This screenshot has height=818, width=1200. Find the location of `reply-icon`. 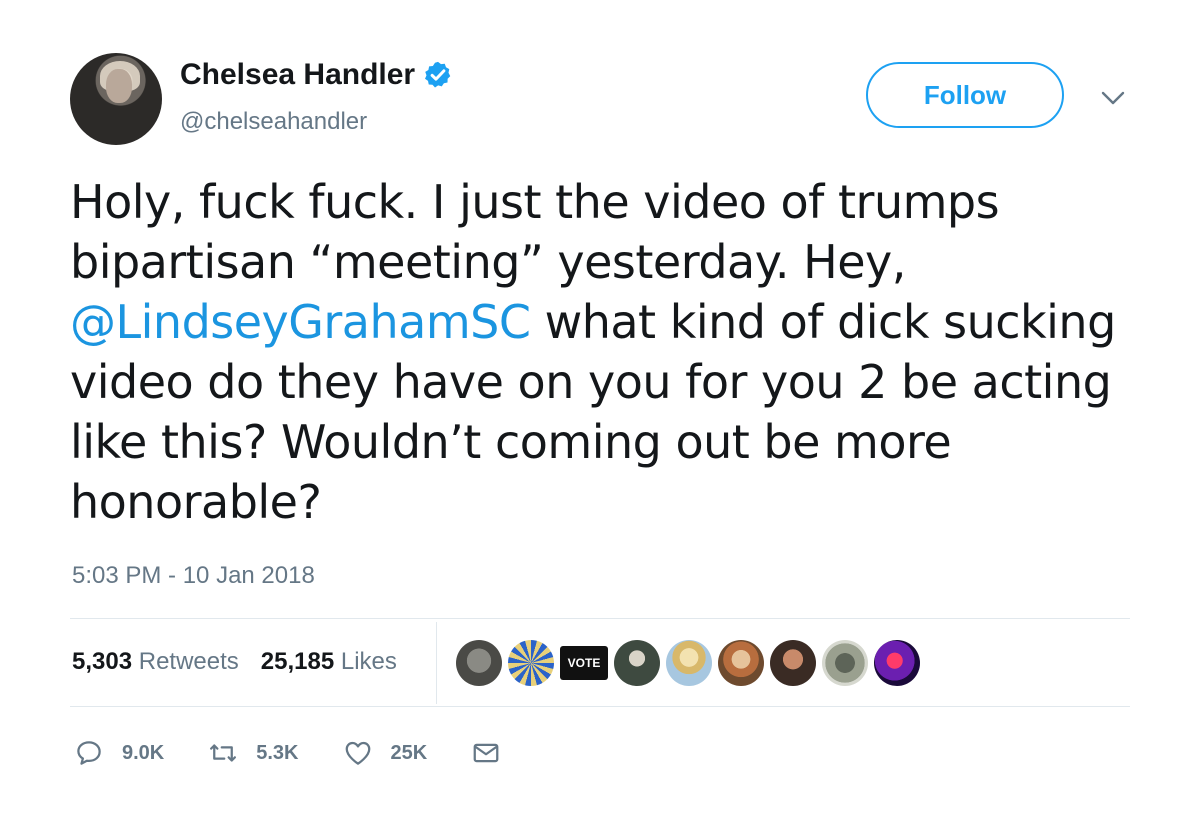

reply-icon is located at coordinates (89, 753).